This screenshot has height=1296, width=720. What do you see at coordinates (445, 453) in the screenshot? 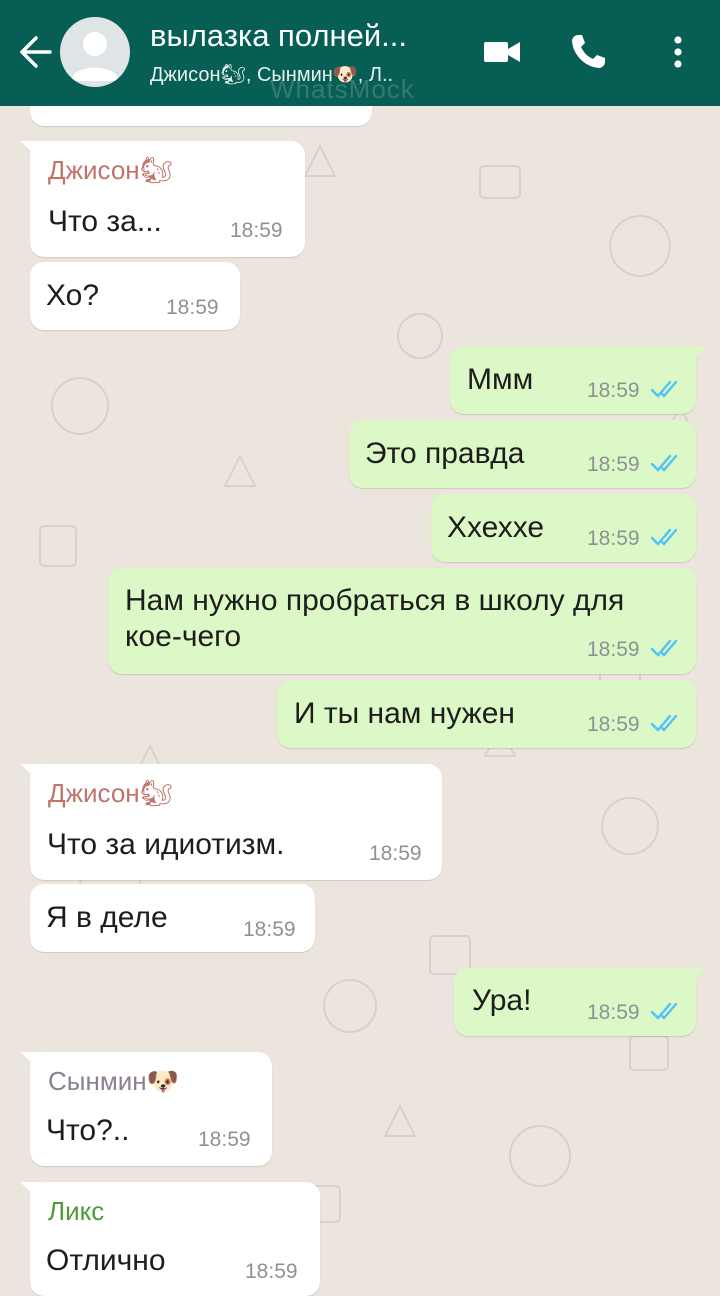
I see `message-text: Это правда` at bounding box center [445, 453].